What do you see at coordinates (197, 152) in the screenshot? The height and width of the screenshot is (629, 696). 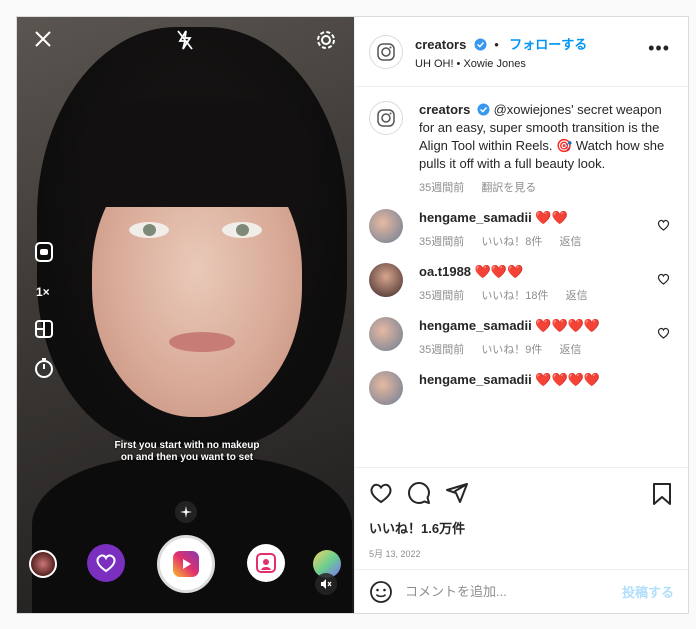 I see `video-bangs` at bounding box center [197, 152].